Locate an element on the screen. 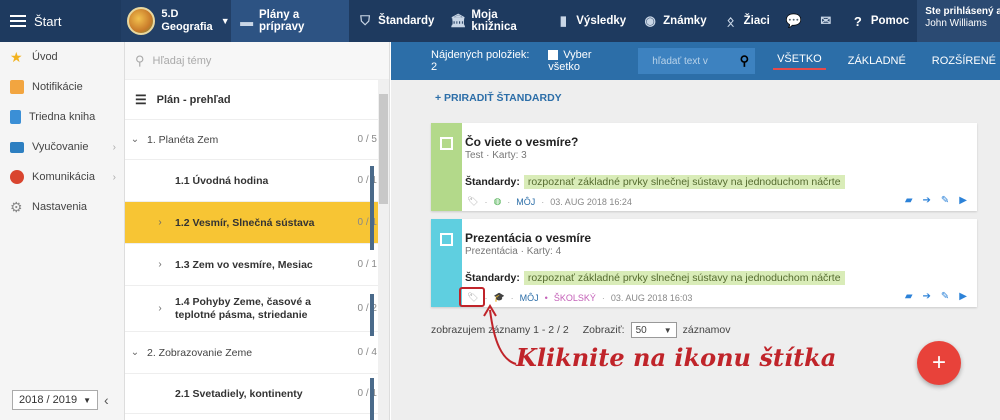 Image resolution: width=1000 pixels, height=420 pixels. school-year-select: 2018 / 2019 ▼ is located at coordinates (55, 400).